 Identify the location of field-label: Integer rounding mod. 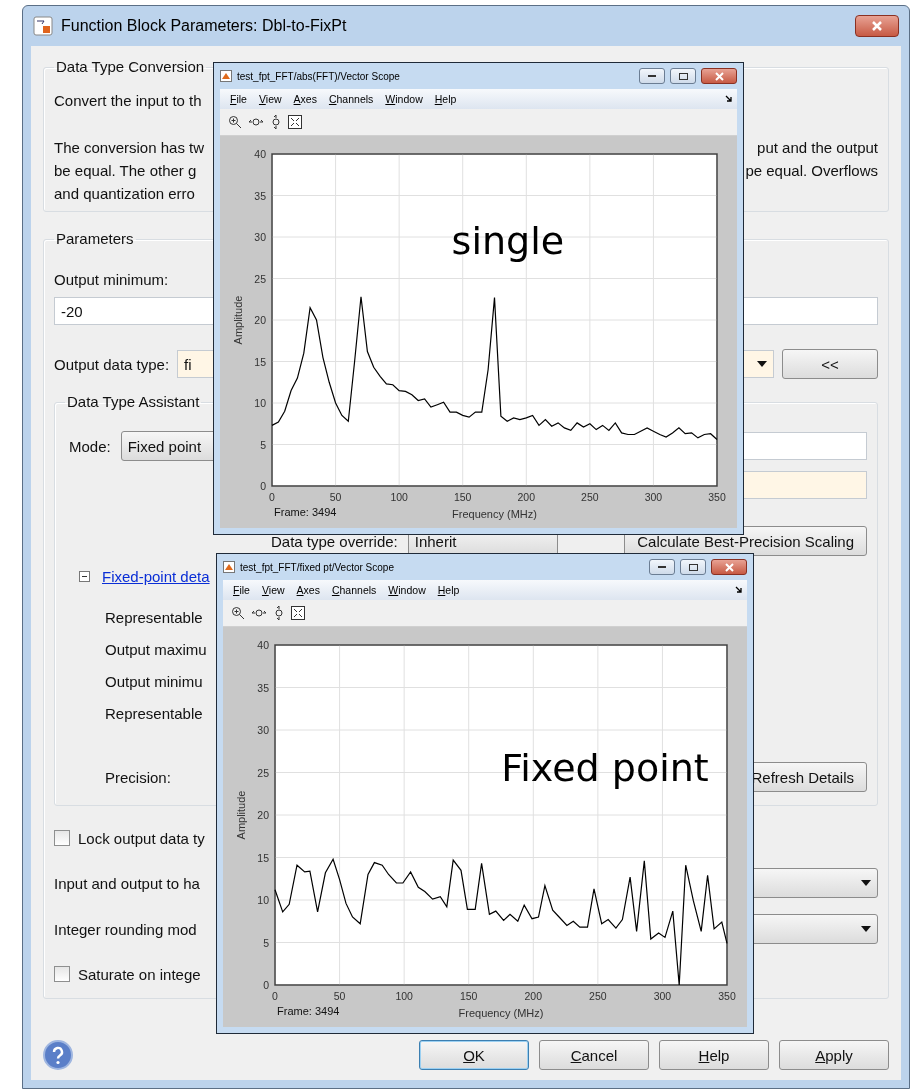
(125, 929).